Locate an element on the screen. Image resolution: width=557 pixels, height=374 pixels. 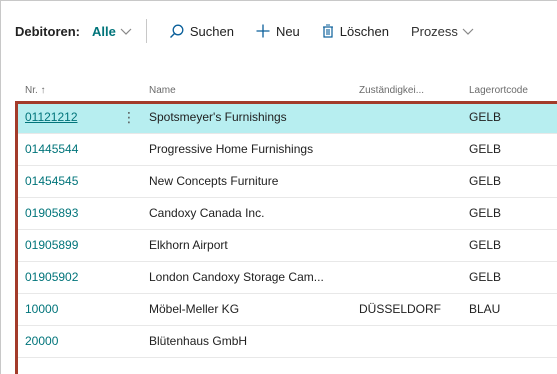
table-row: 01454545 New Concepts Furniture GELB is located at coordinates (286, 182).